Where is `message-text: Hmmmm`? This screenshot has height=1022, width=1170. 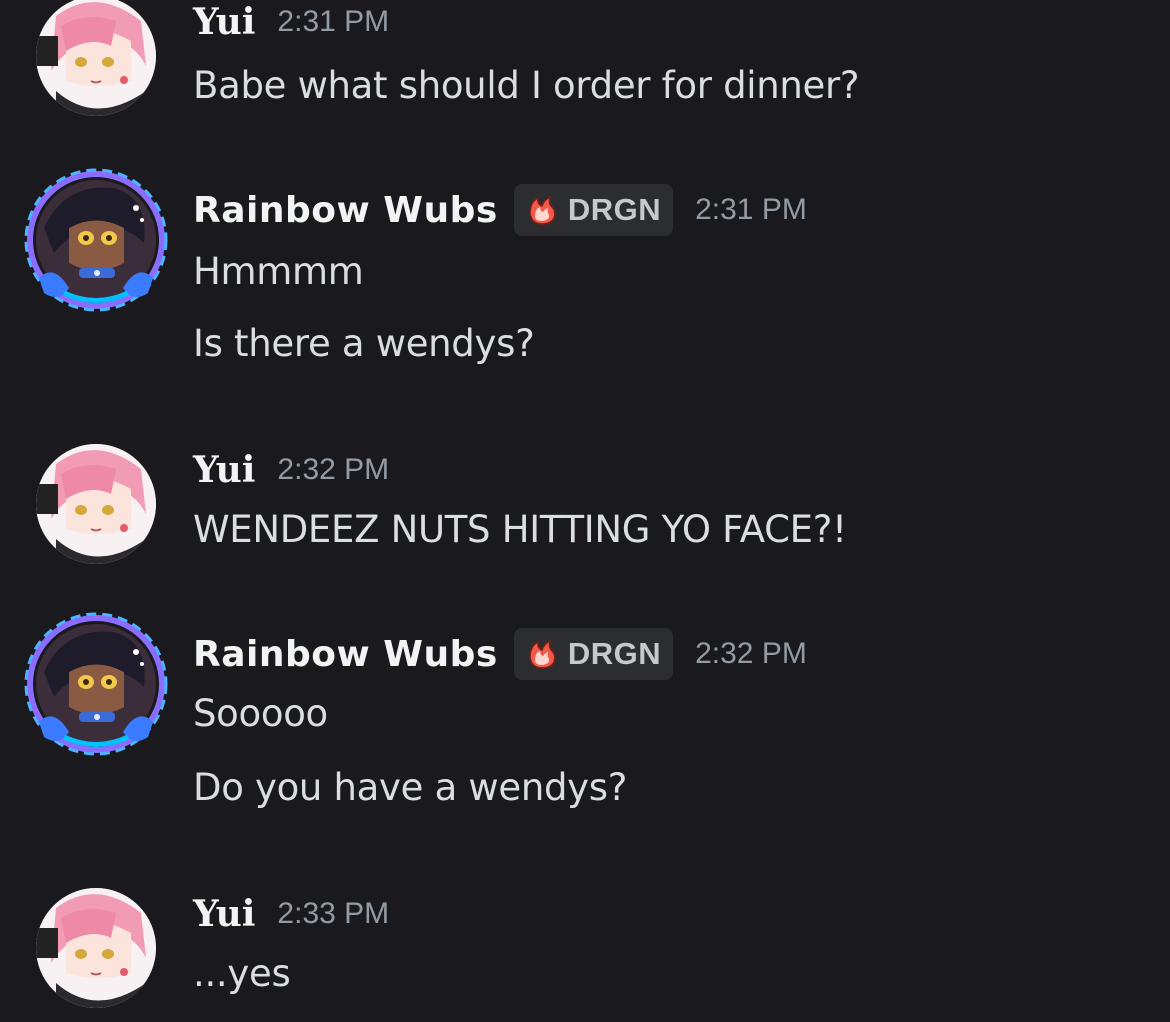
message-text: Hmmmm is located at coordinates (278, 271).